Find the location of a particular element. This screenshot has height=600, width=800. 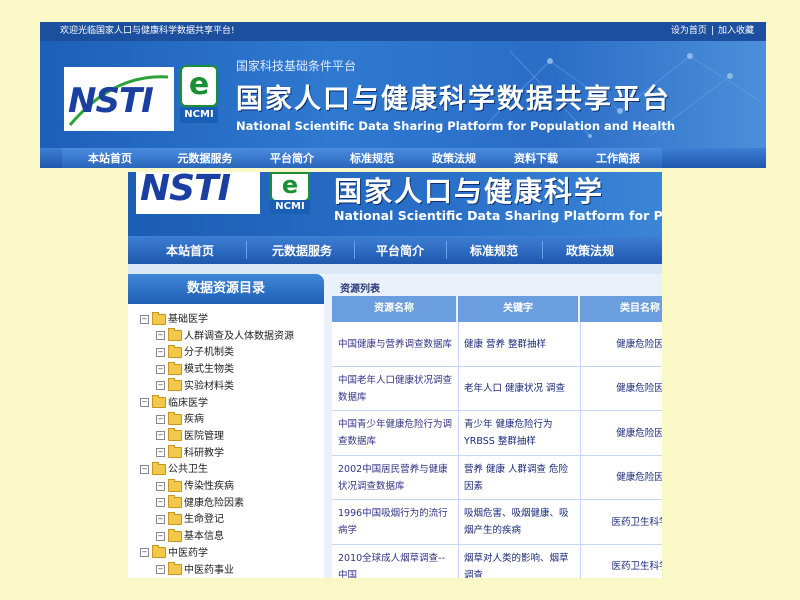

cell-keywords: 健康 营养 整群抽样 is located at coordinates (517, 344).